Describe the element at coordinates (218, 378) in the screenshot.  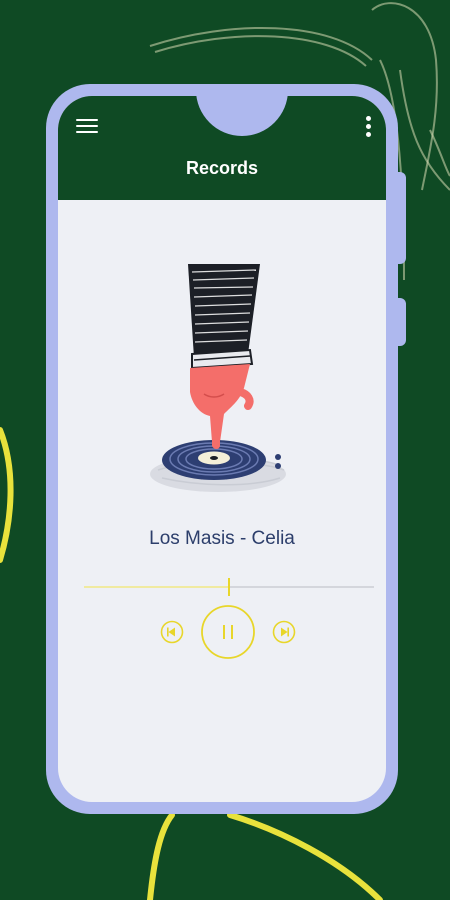
I see `record-illustration` at that location.